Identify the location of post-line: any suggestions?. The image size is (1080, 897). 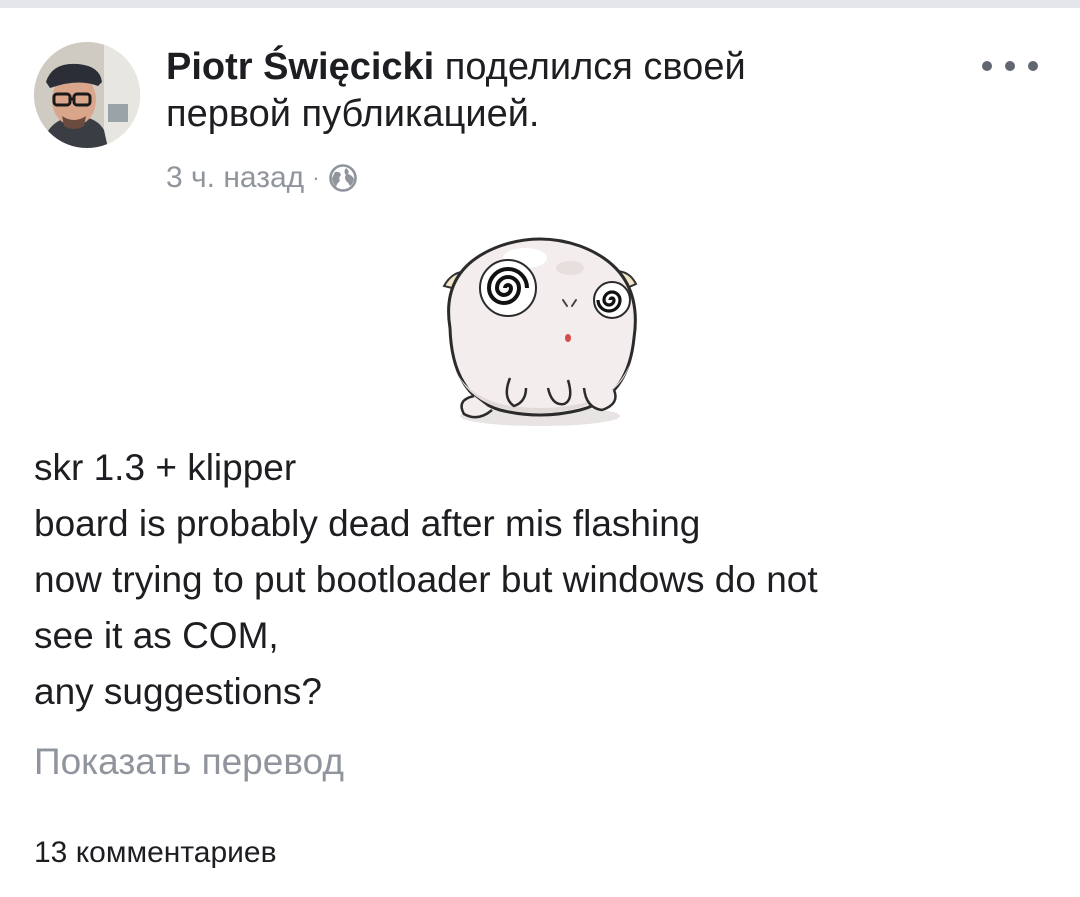
(178, 691).